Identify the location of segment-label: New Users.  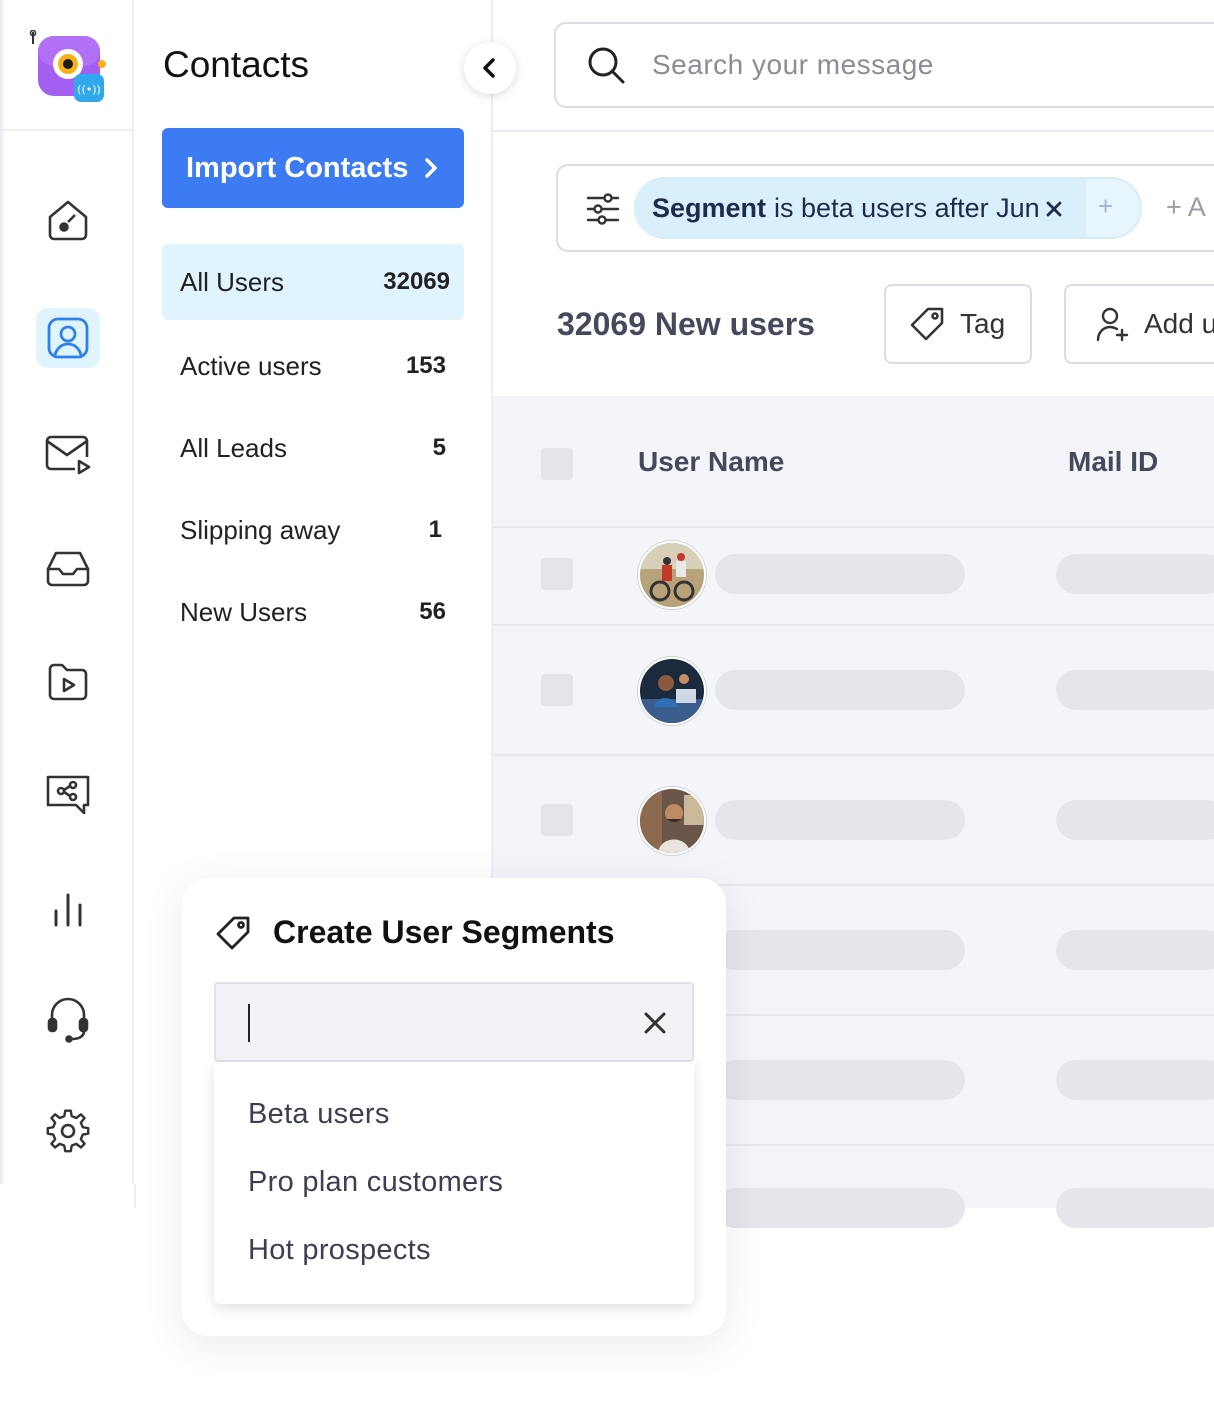
(244, 611).